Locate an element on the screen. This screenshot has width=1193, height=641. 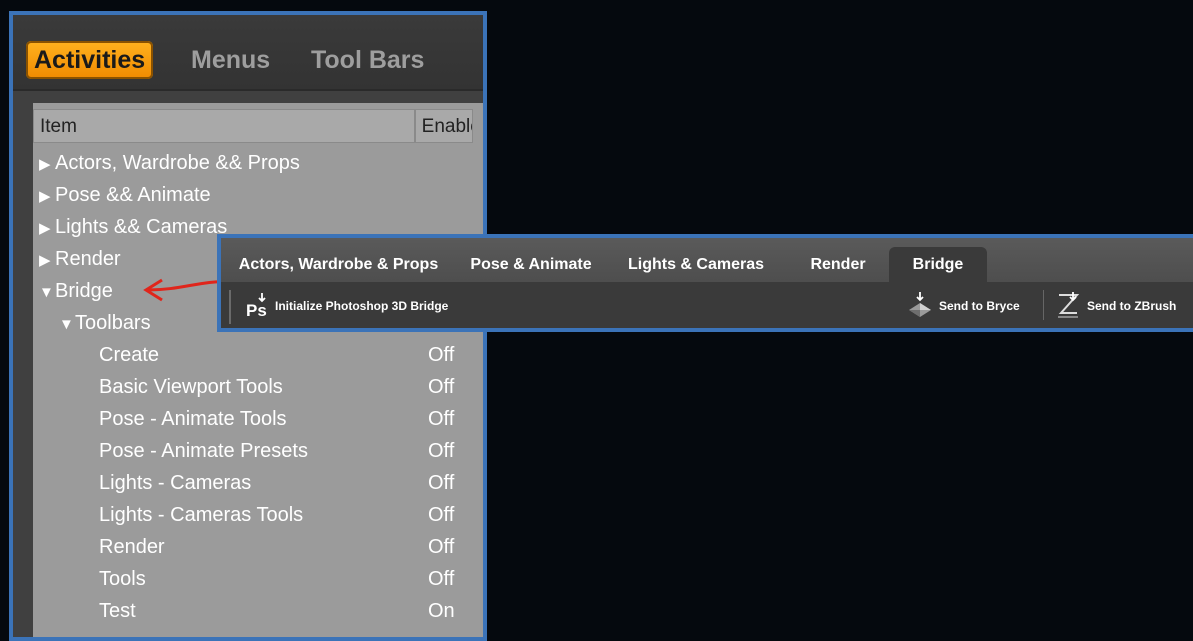
tab-actors-wardrobe-props: Actors, Wardrobe & Props is located at coordinates (338, 264).